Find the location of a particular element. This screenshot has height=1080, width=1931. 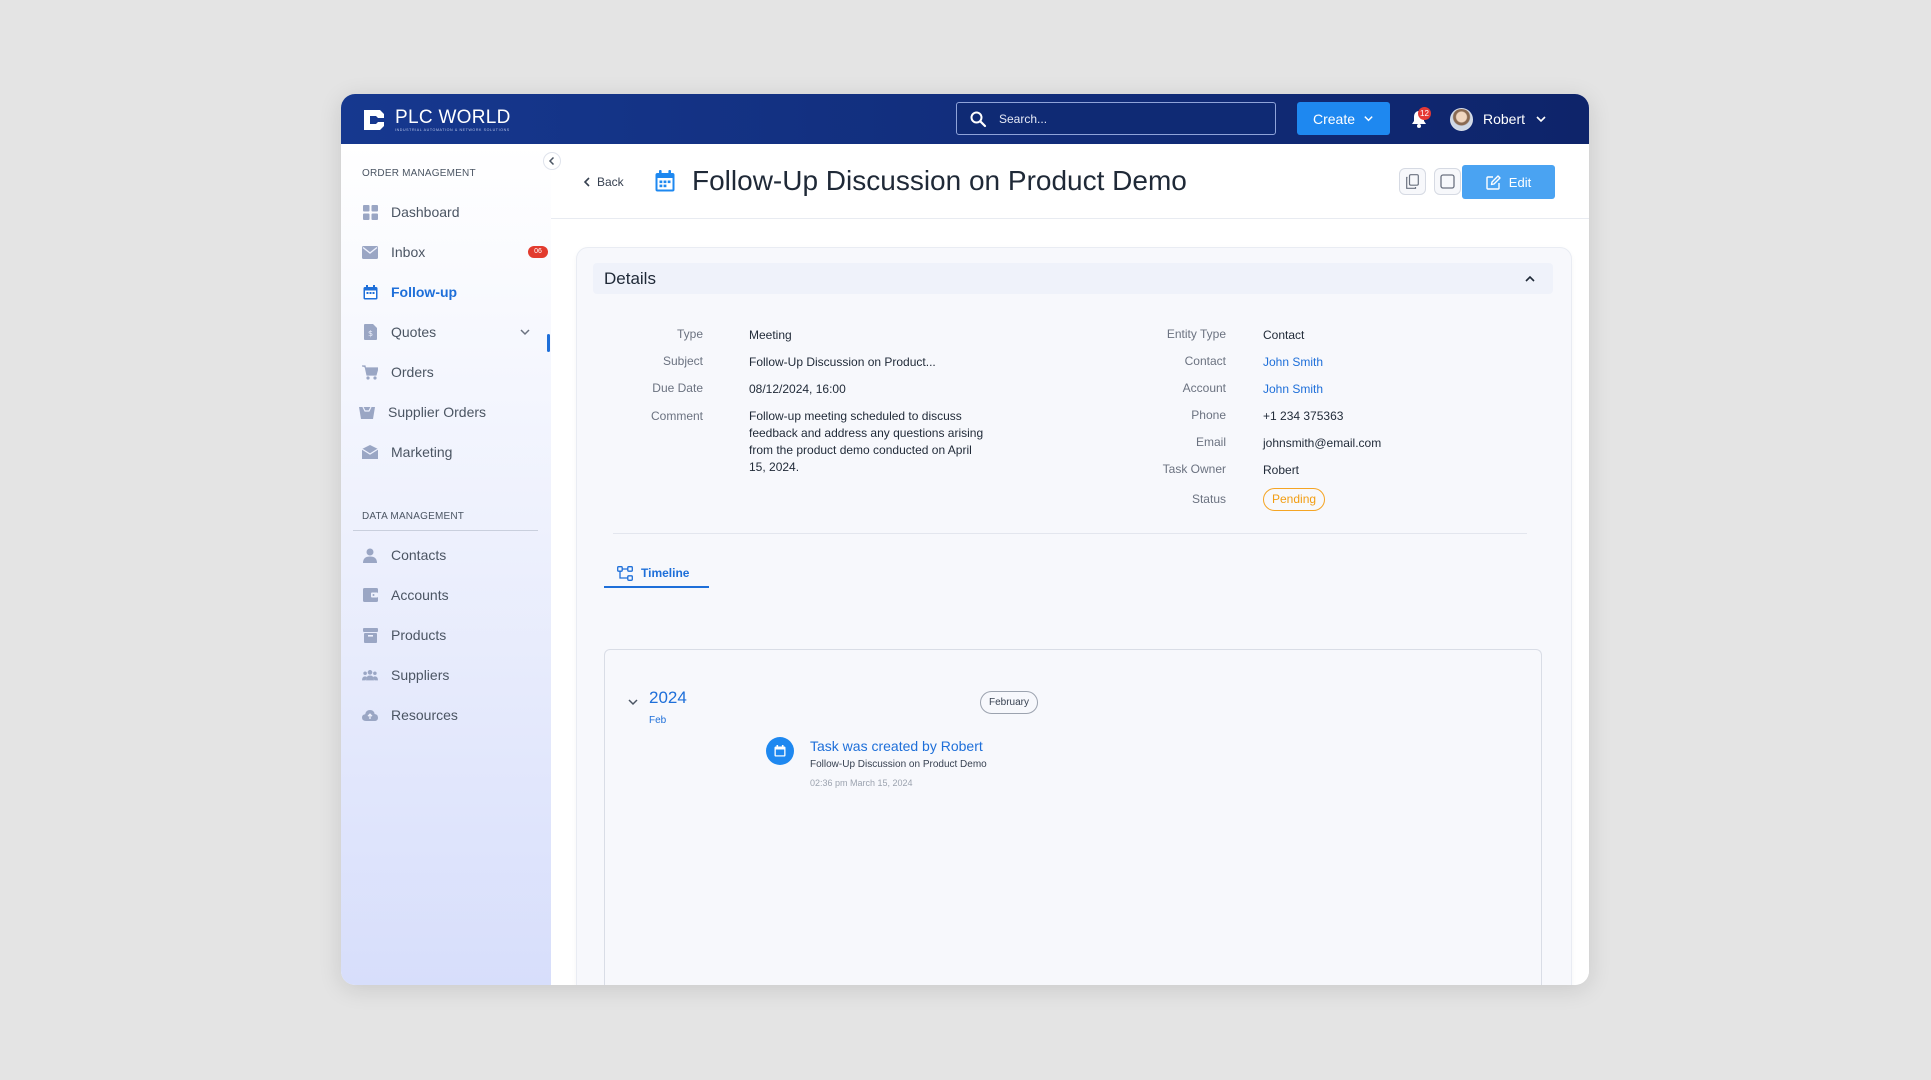

sidebar-item-label: Dashboard is located at coordinates (425, 212).